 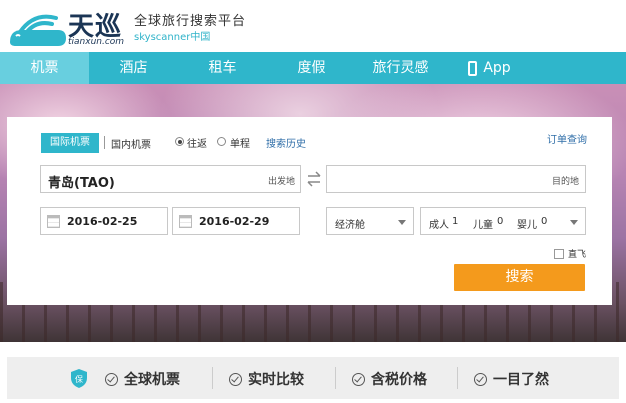 I want to click on adults-label: 成人, so click(x=439, y=225).